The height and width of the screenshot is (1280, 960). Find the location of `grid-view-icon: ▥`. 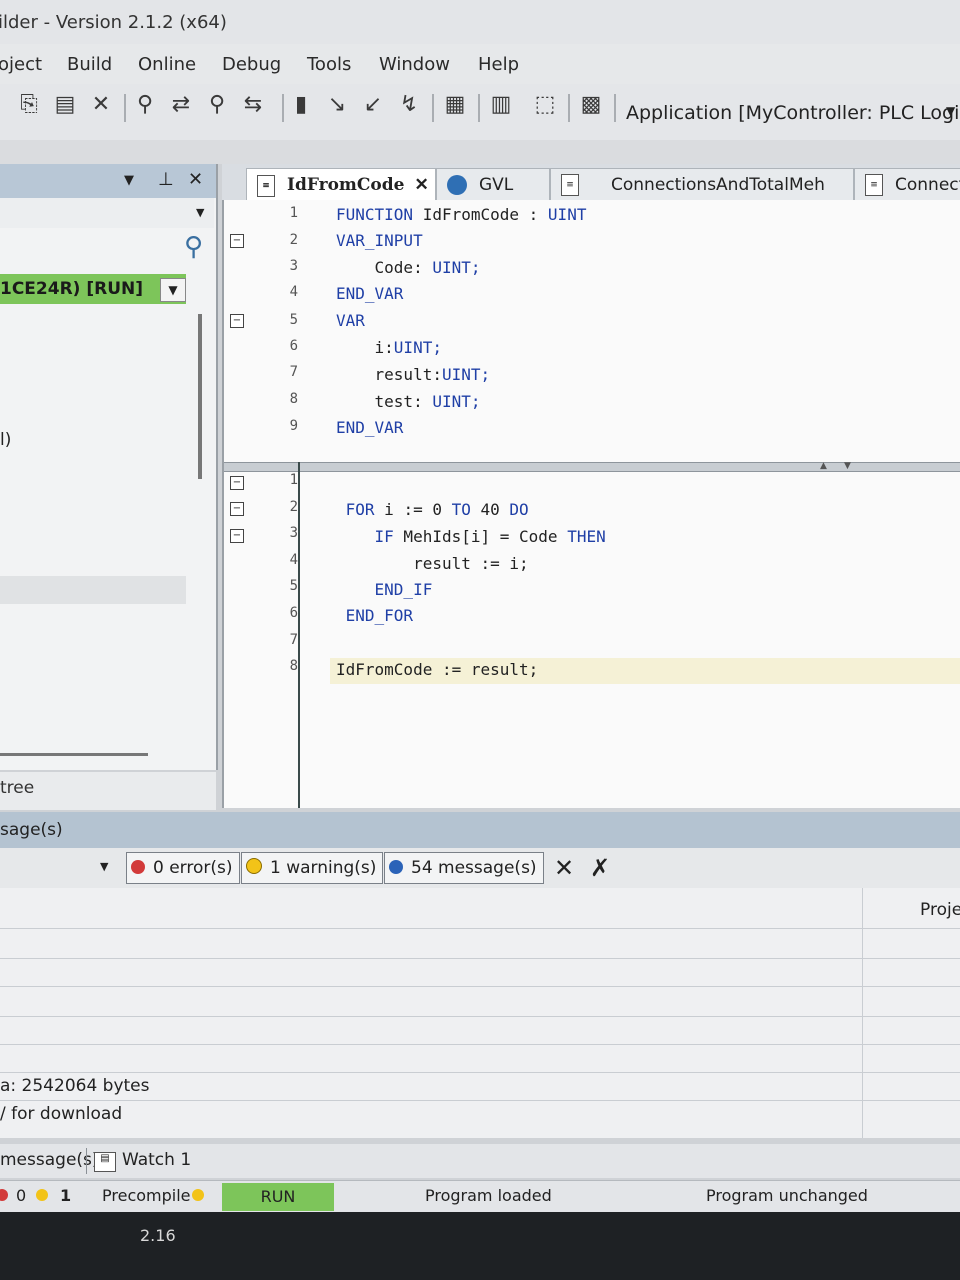

grid-view-icon: ▥ is located at coordinates (501, 105).